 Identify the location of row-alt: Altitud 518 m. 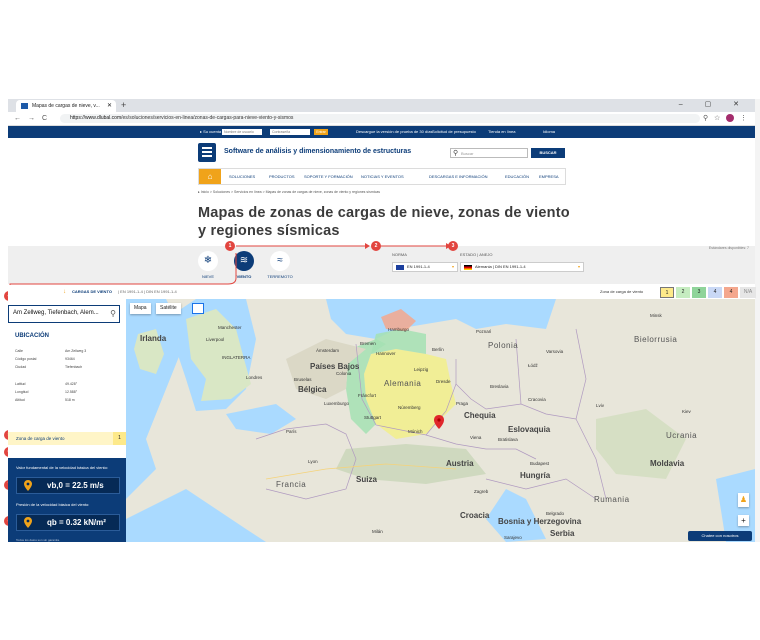
(45, 400).